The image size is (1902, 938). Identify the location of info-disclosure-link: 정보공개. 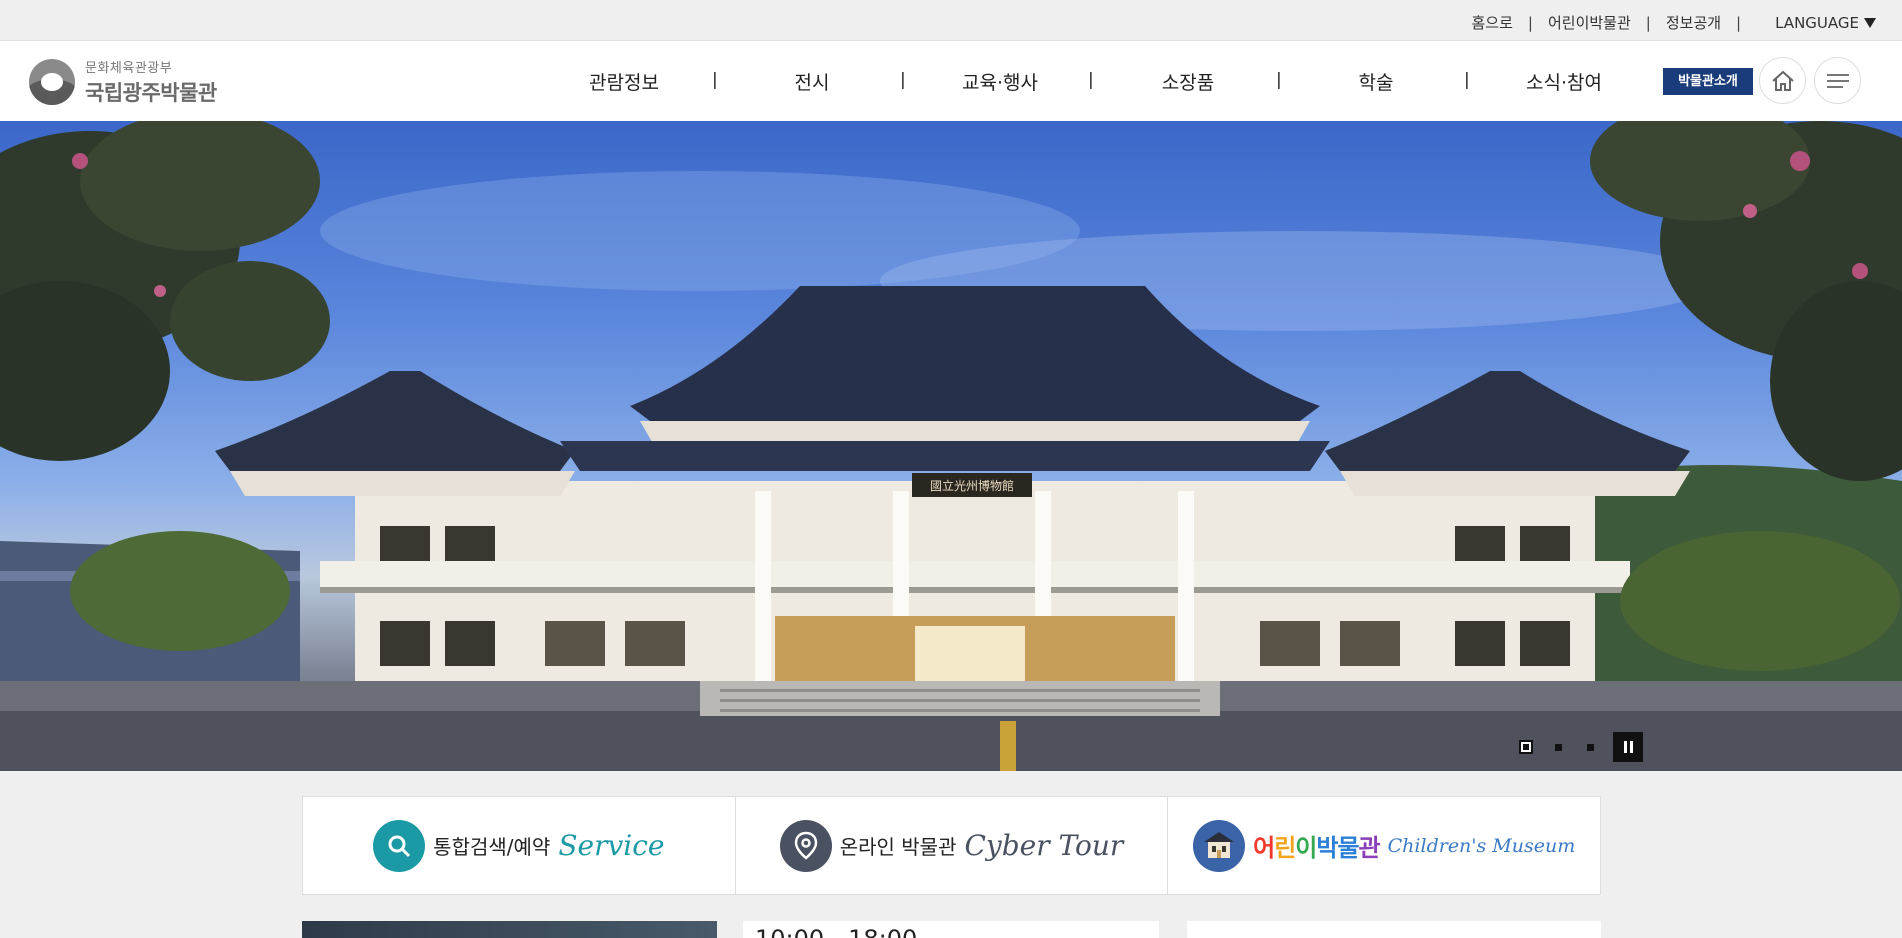
(1693, 22).